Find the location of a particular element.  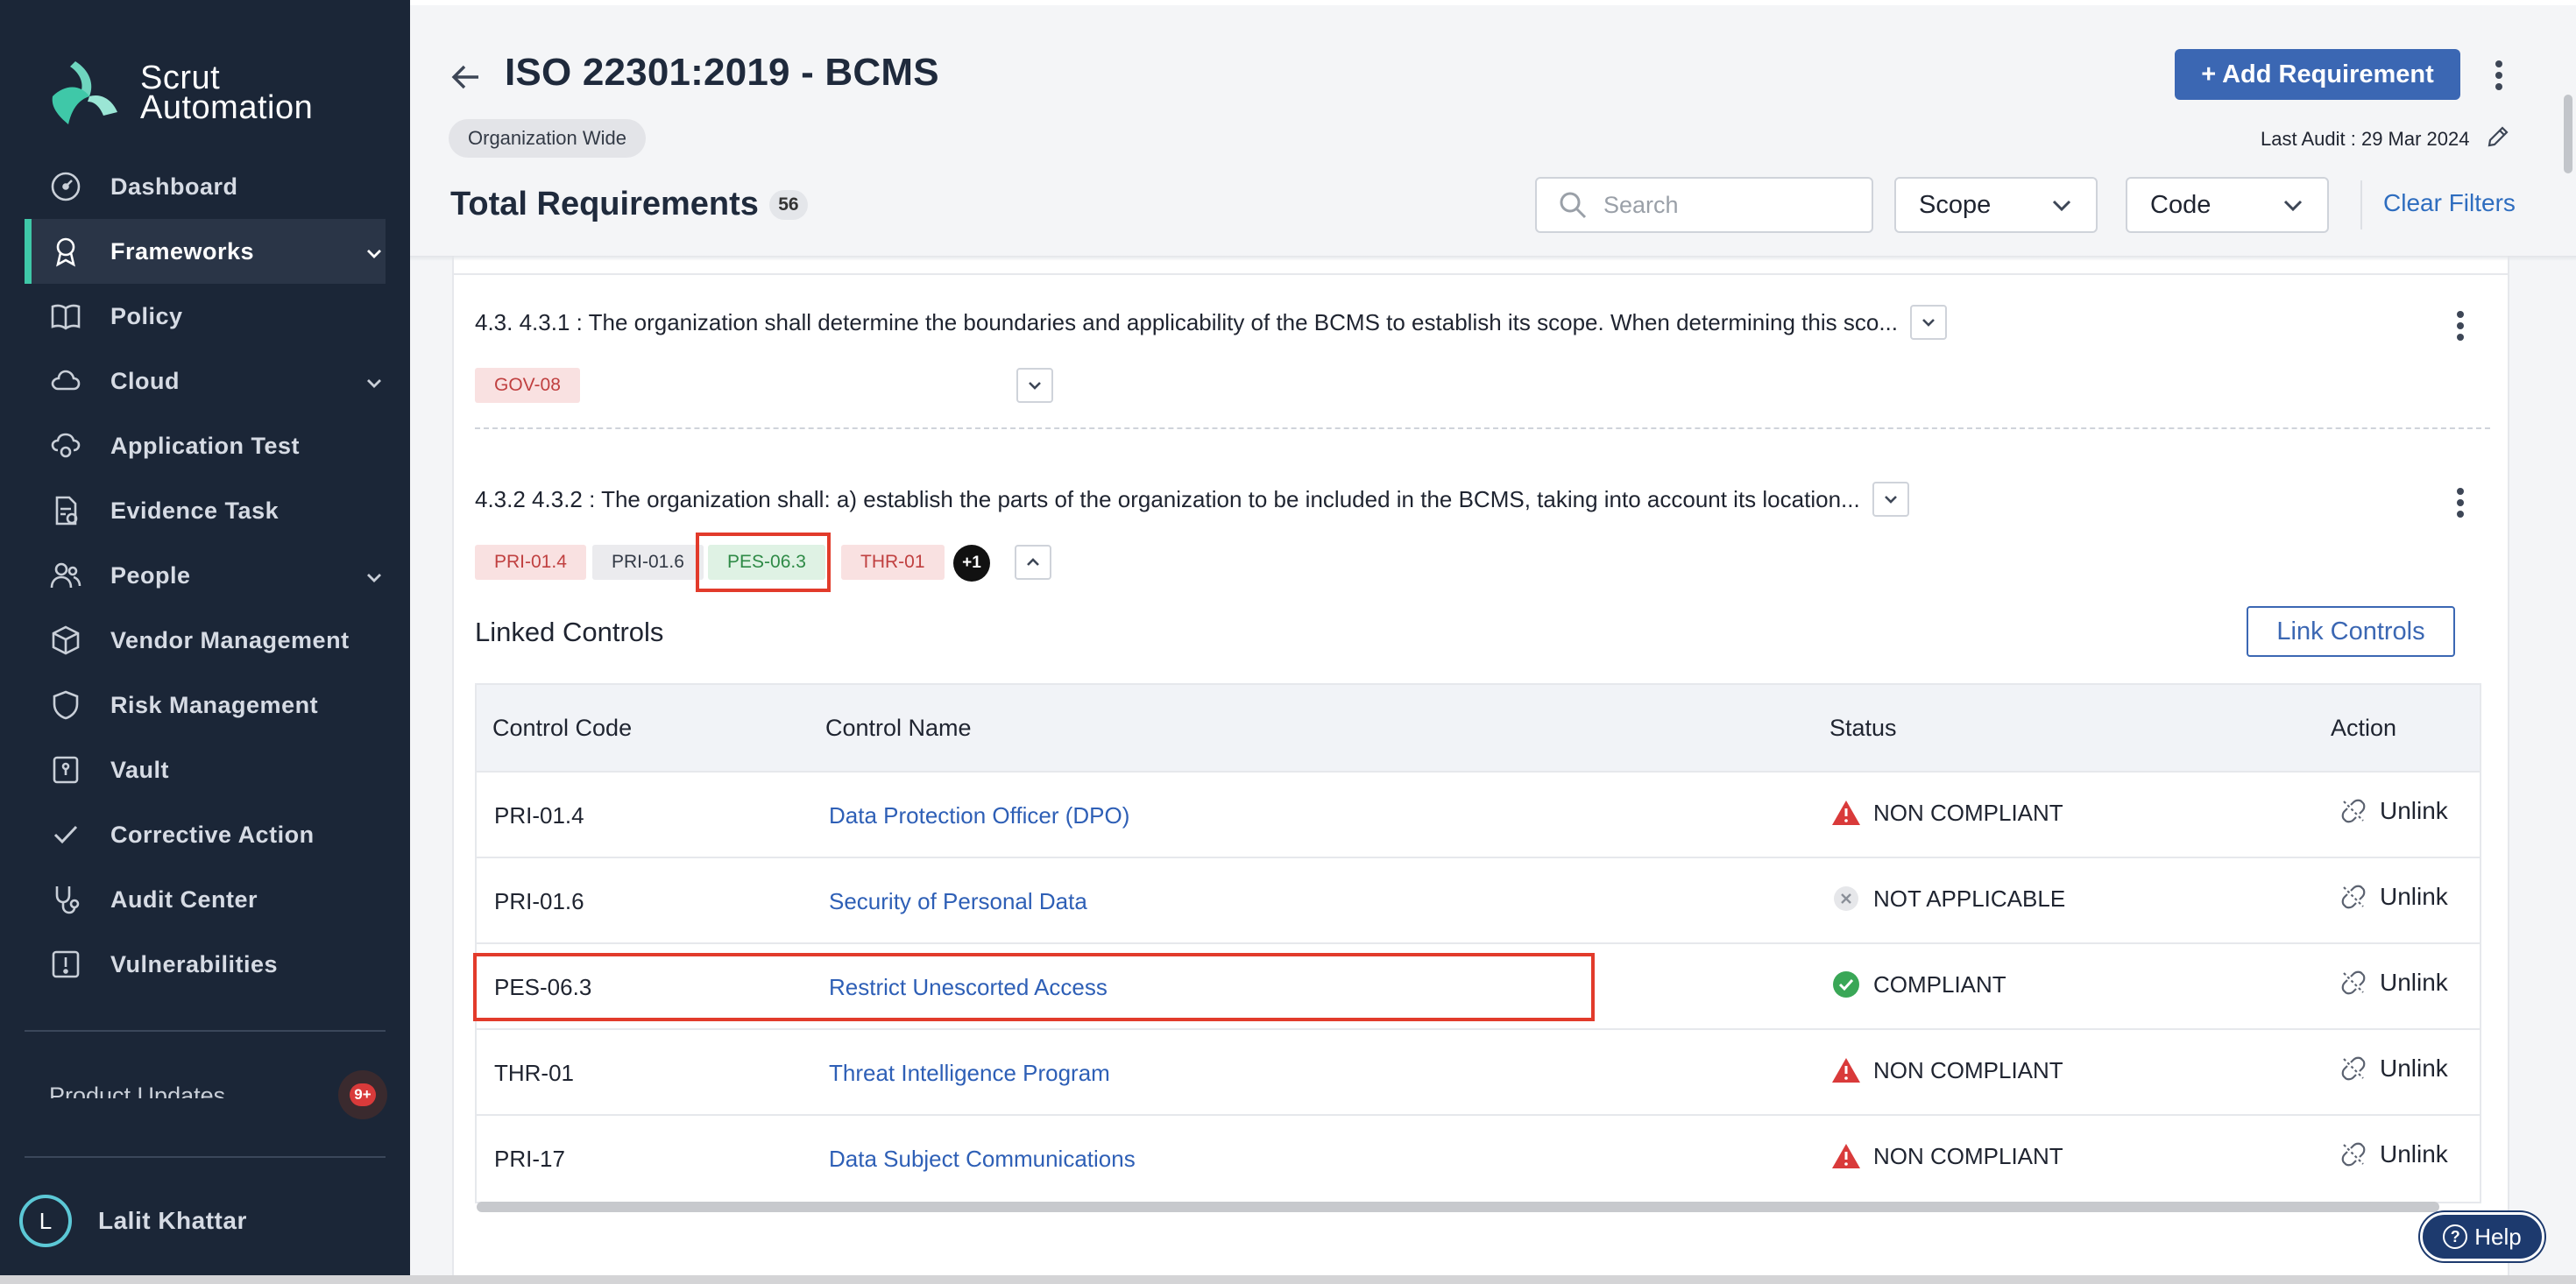

sidebar-item-label: Application Test is located at coordinates (205, 445).